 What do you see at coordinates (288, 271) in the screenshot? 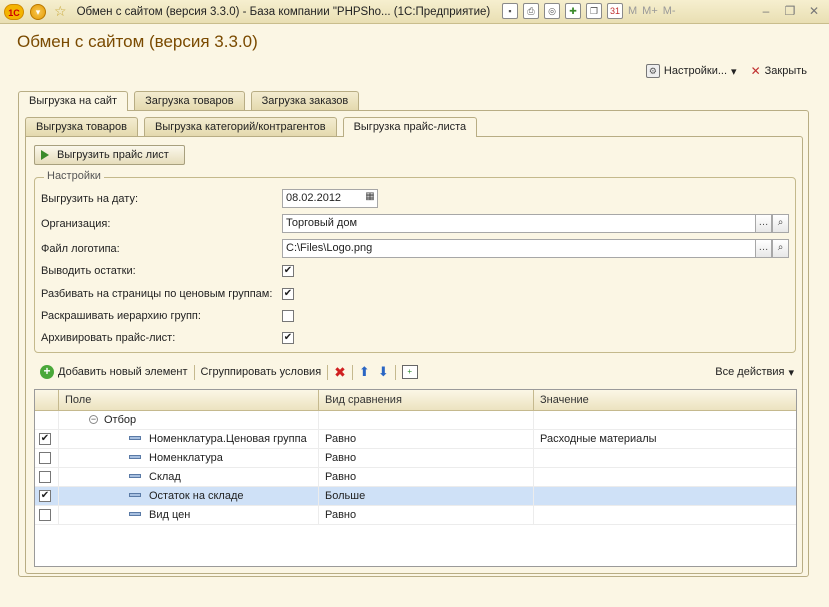
I see `show-stock-checkbox: ✔` at bounding box center [288, 271].